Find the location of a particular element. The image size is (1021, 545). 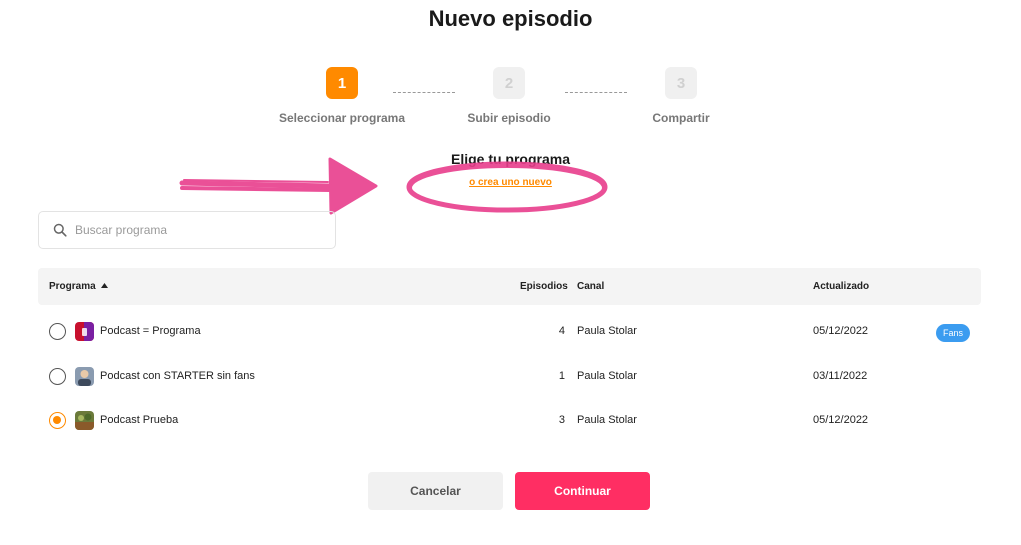

step-2: 2 Subir episodio is located at coordinates (509, 96).